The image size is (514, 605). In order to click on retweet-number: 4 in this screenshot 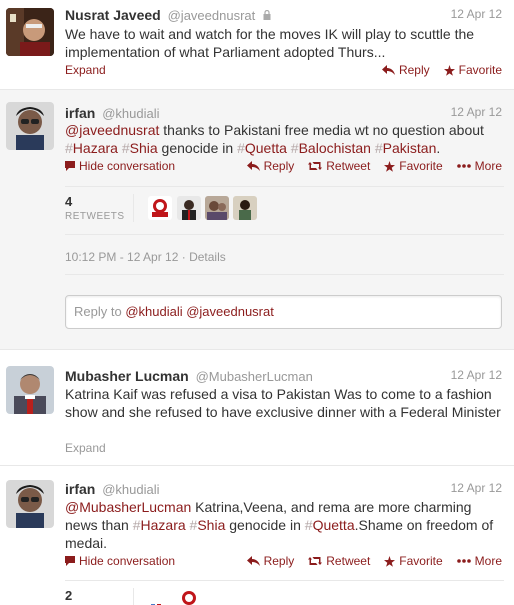, I will do `click(69, 201)`.